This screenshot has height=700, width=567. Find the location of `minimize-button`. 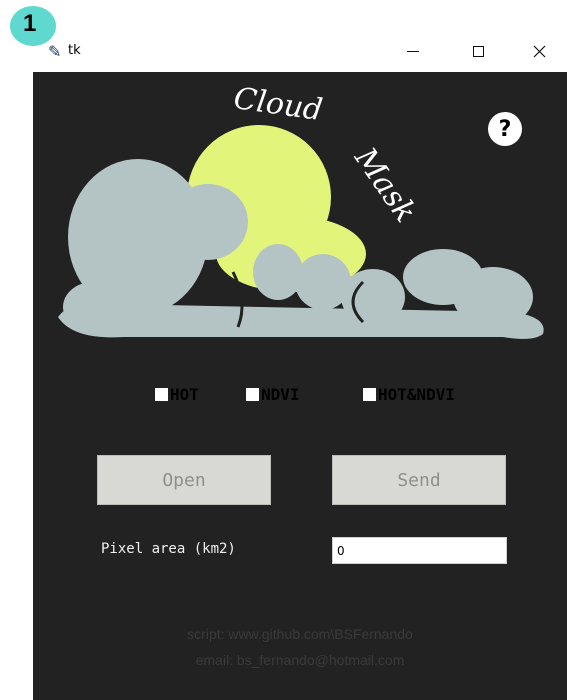

minimize-button is located at coordinates (413, 51).